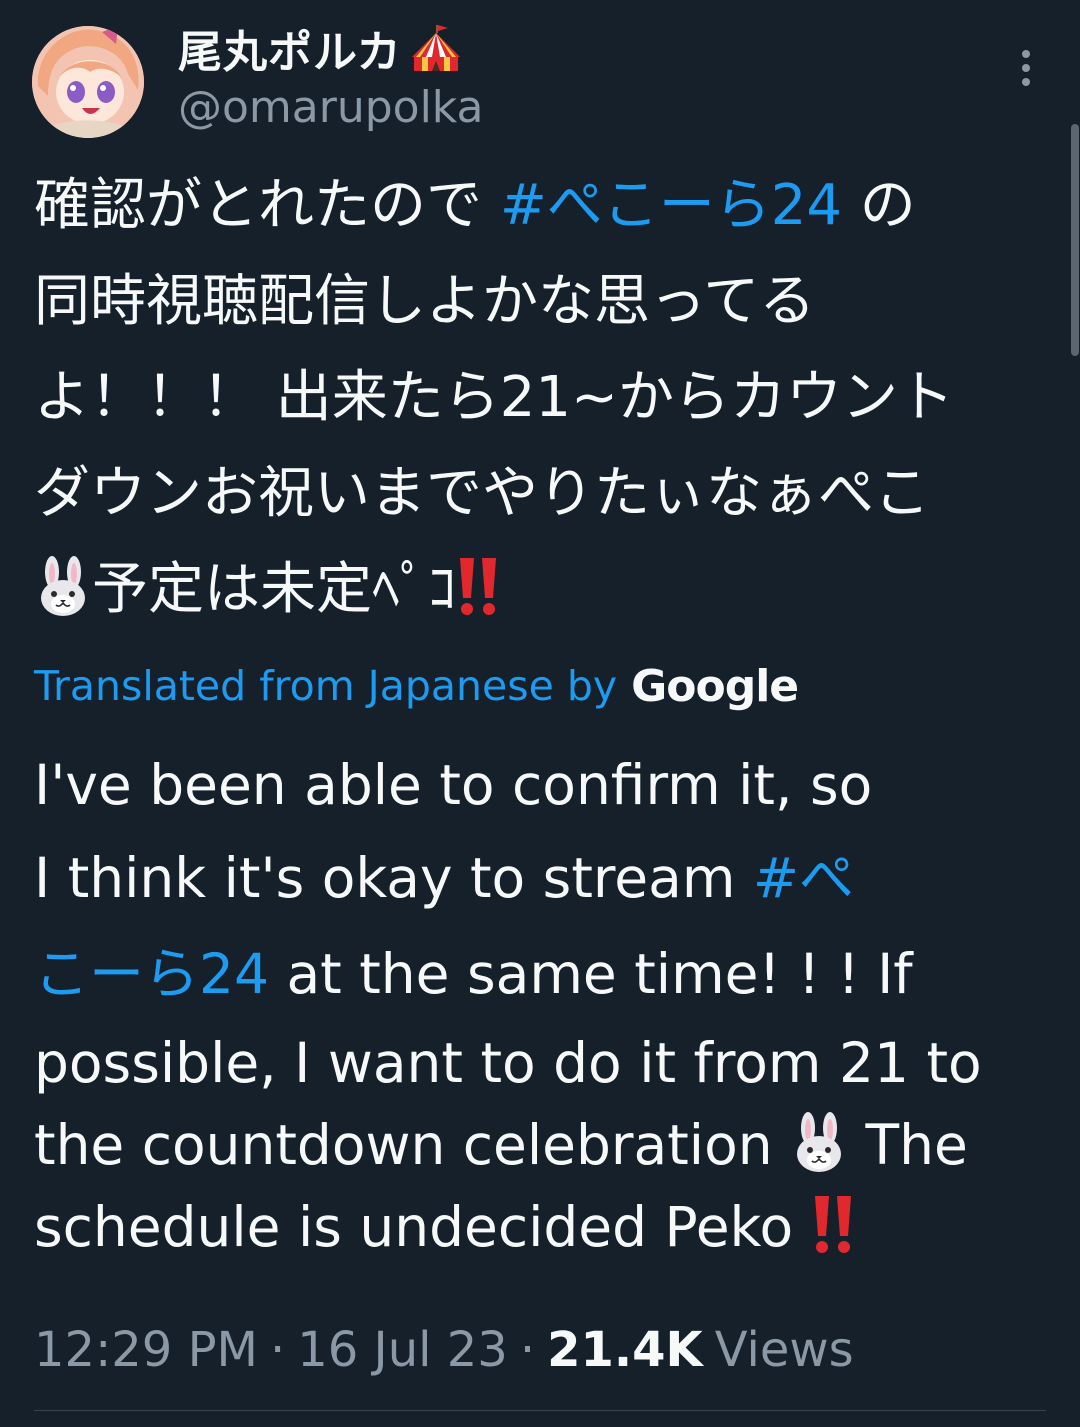 This screenshot has width=1080, height=1427. What do you see at coordinates (325, 686) in the screenshot?
I see `translated-from-label: Translated from Japanese by` at bounding box center [325, 686].